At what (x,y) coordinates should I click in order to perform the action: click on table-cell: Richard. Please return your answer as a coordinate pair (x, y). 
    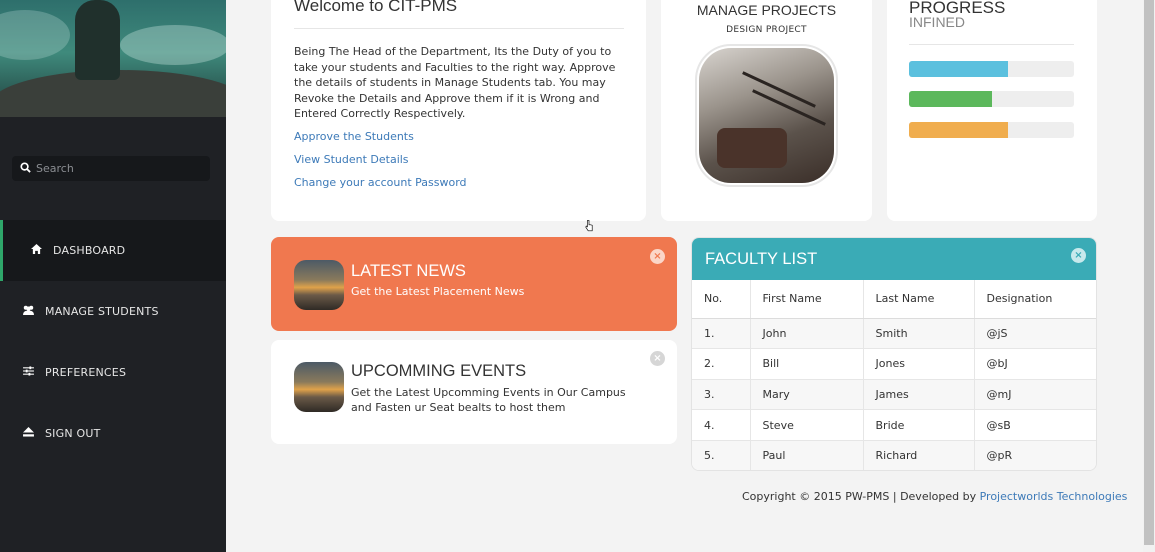
    Looking at the image, I should click on (918, 454).